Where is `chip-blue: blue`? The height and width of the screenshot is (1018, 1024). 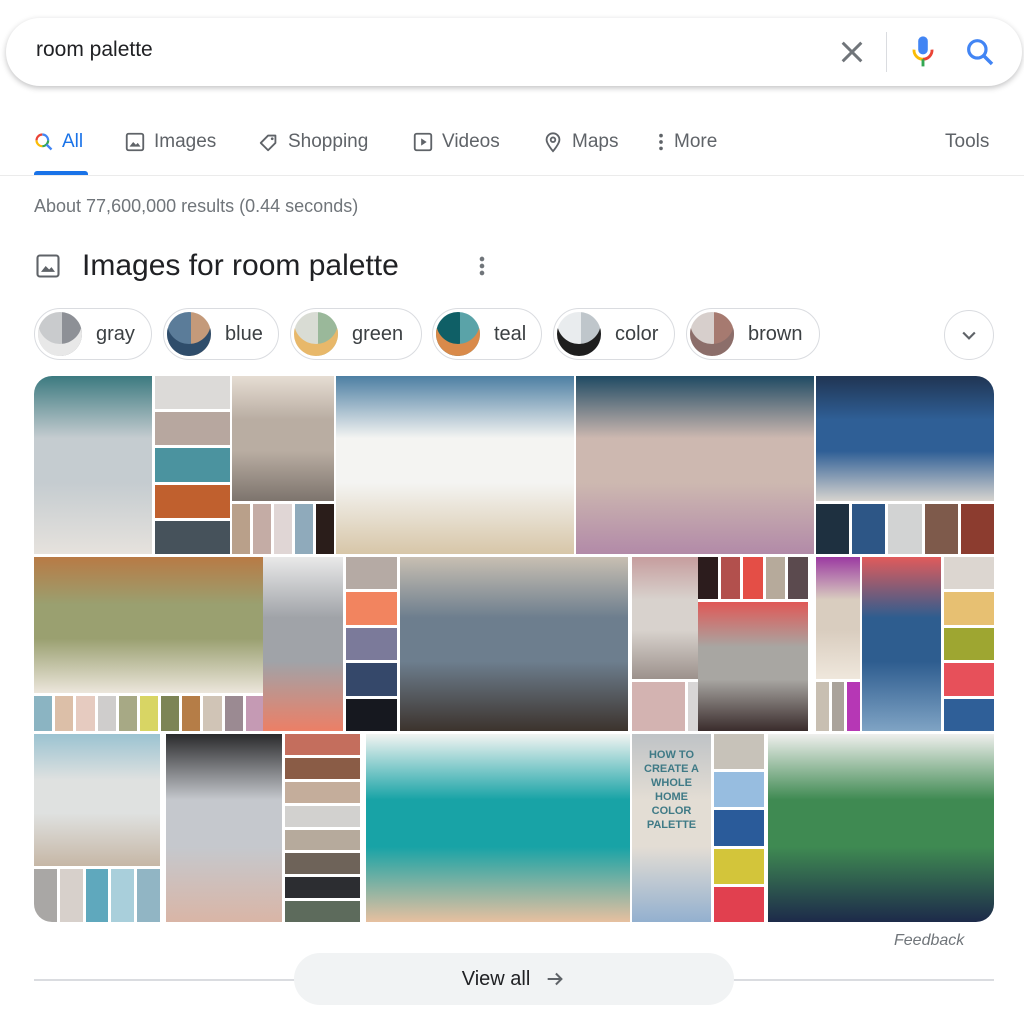
chip-blue: blue is located at coordinates (221, 334).